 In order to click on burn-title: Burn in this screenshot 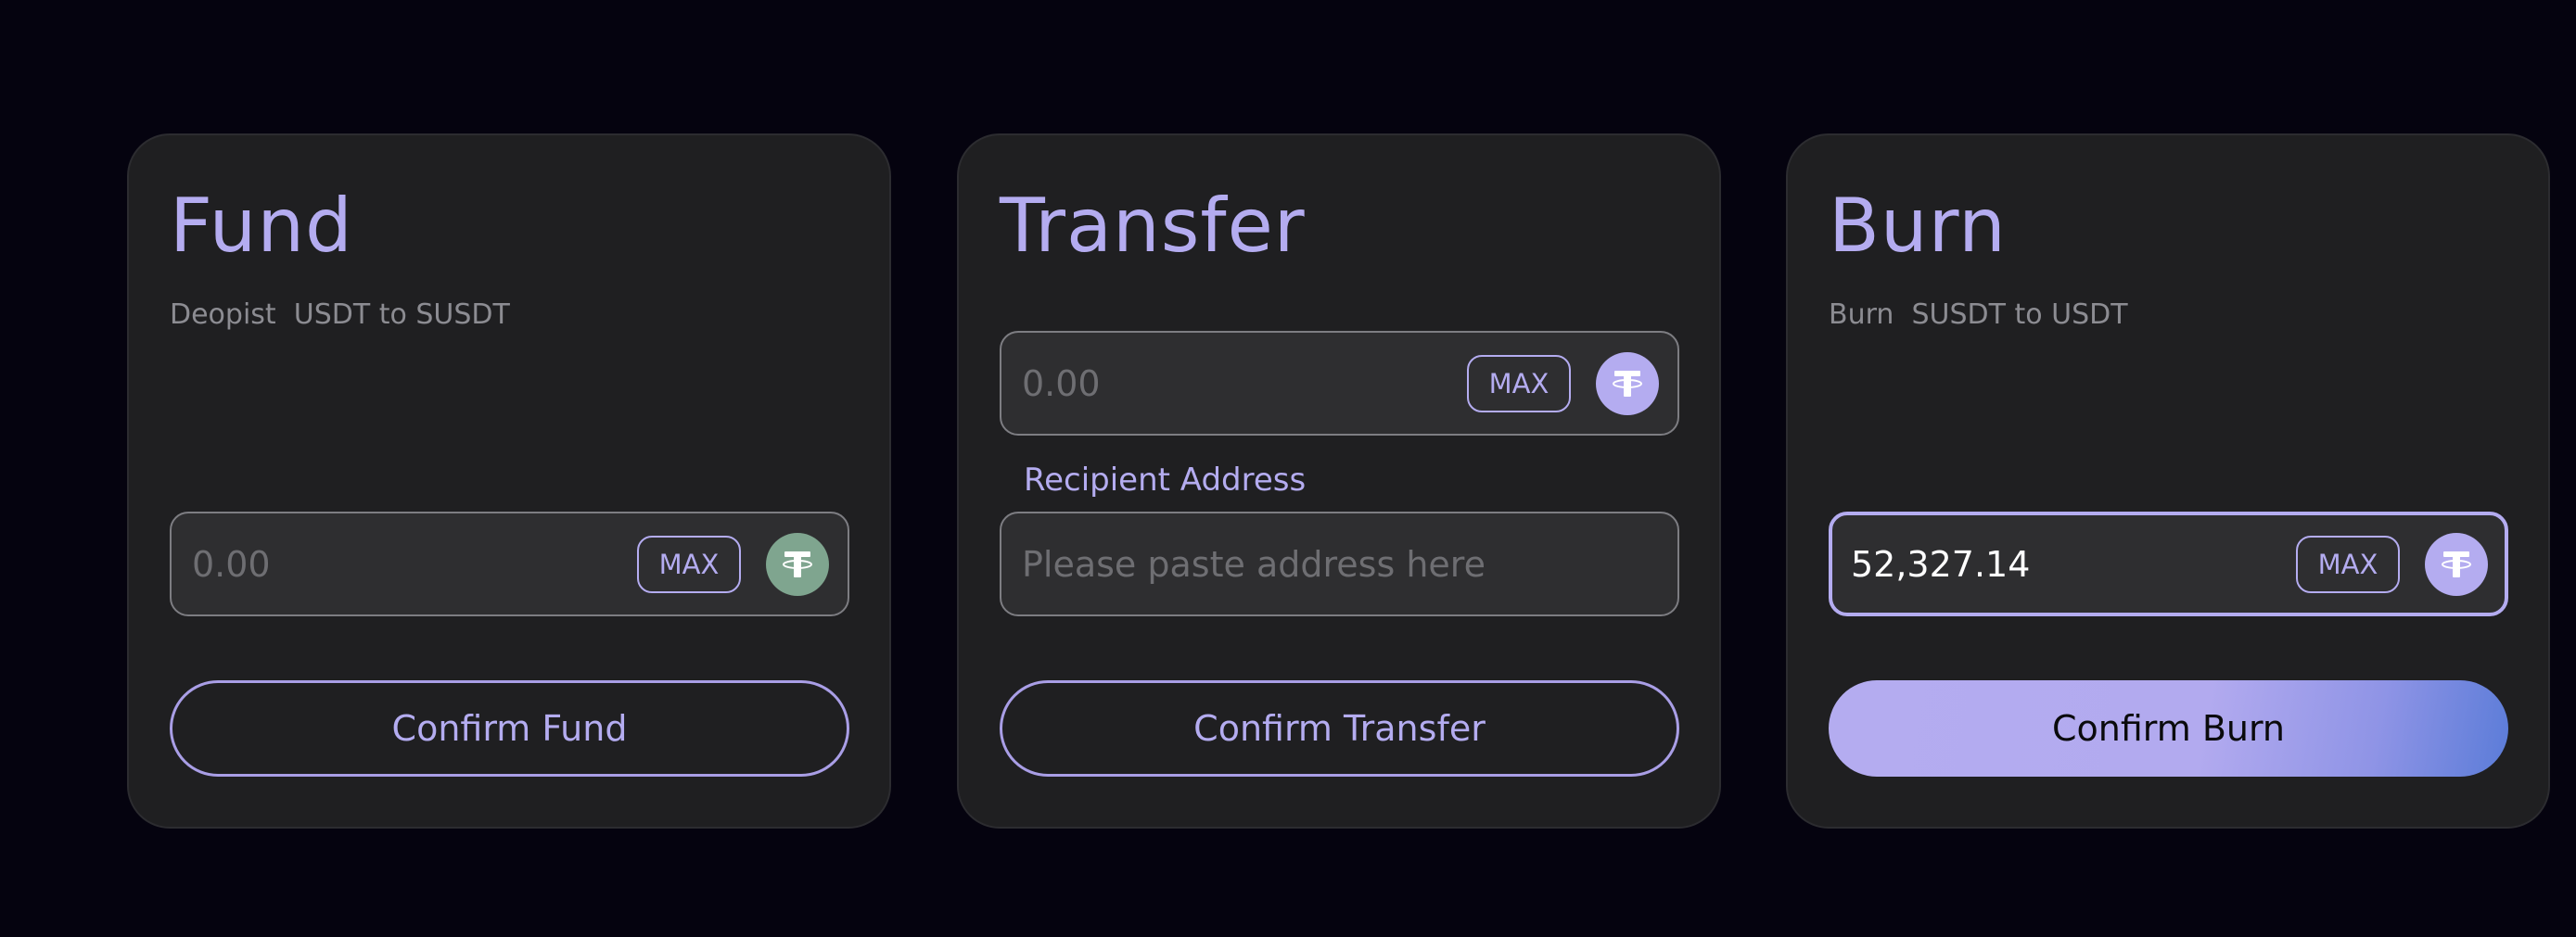, I will do `click(1918, 226)`.